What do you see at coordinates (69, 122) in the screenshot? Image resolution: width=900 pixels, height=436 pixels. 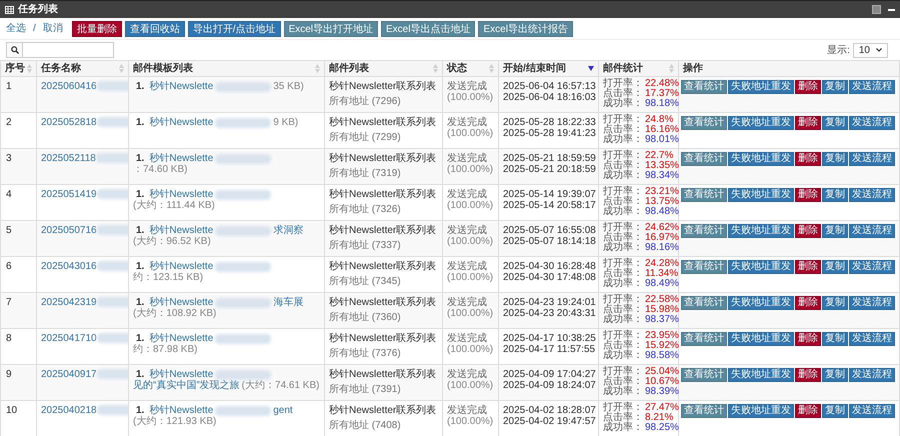 I see `task-name-link: 2025052818` at bounding box center [69, 122].